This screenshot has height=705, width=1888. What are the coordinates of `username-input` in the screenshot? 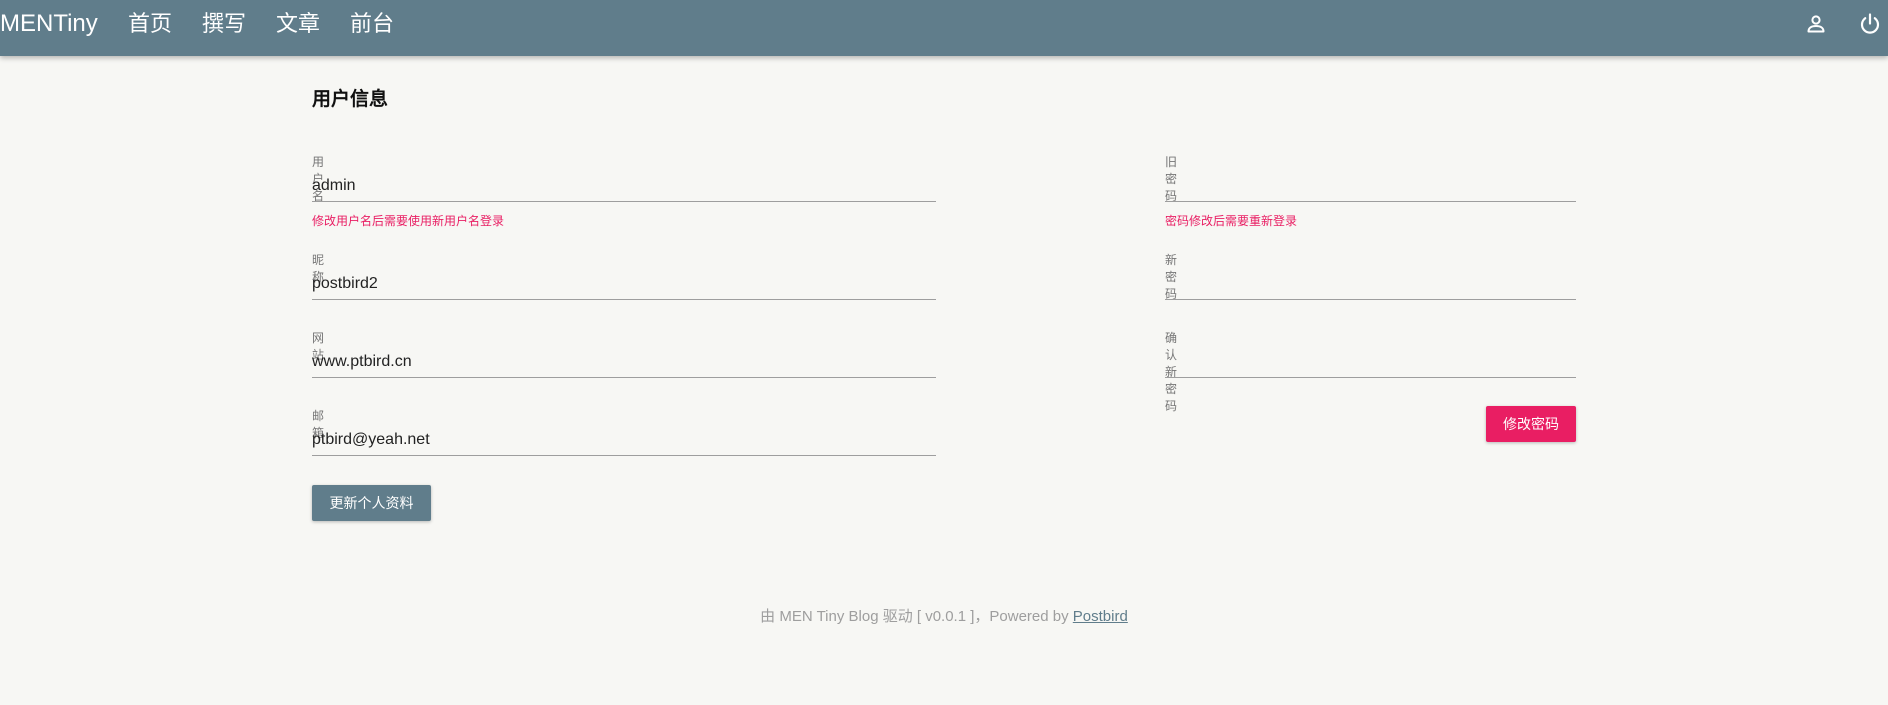 It's located at (624, 186).